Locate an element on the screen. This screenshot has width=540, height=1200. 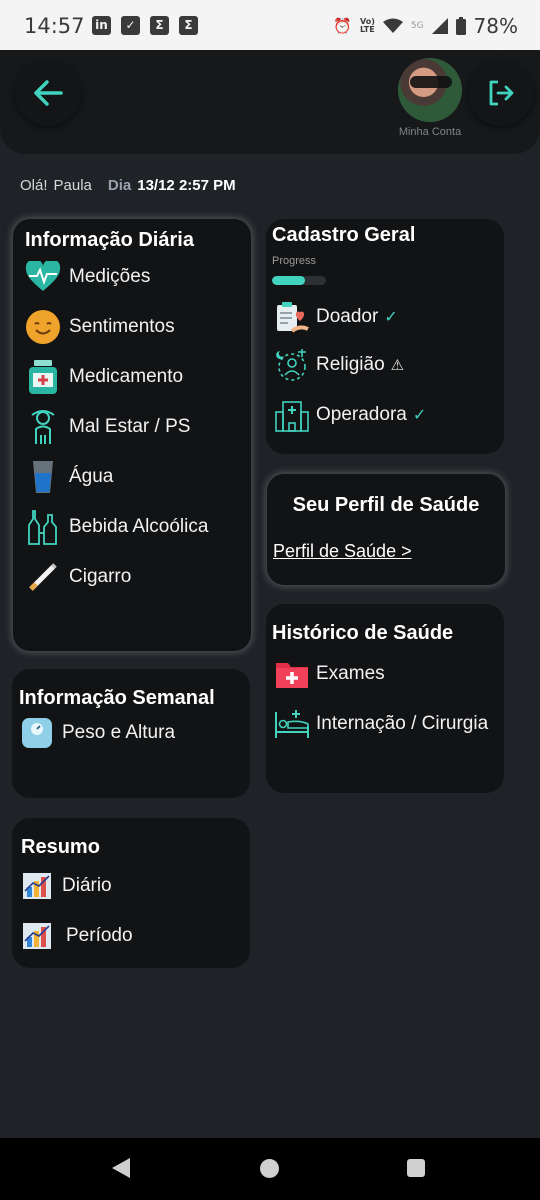
heart-pulse-icon is located at coordinates (43, 277).